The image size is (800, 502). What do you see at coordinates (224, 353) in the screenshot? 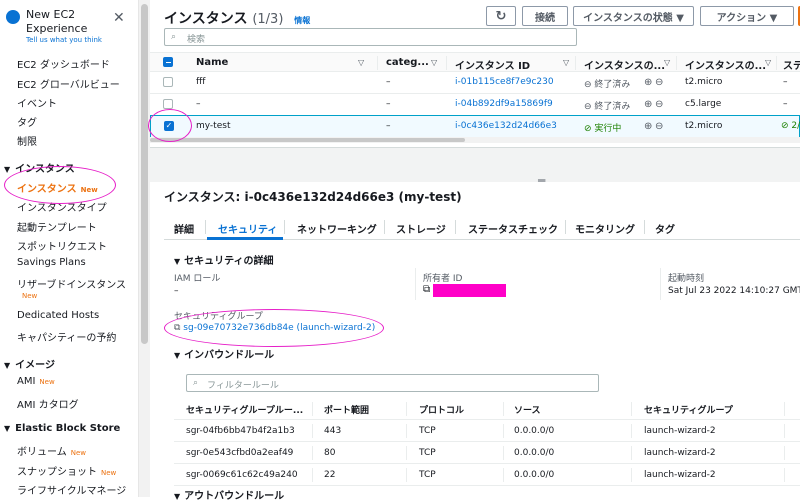
I see `inbound-rules-header: ▼ インバウンドルール` at bounding box center [224, 353].